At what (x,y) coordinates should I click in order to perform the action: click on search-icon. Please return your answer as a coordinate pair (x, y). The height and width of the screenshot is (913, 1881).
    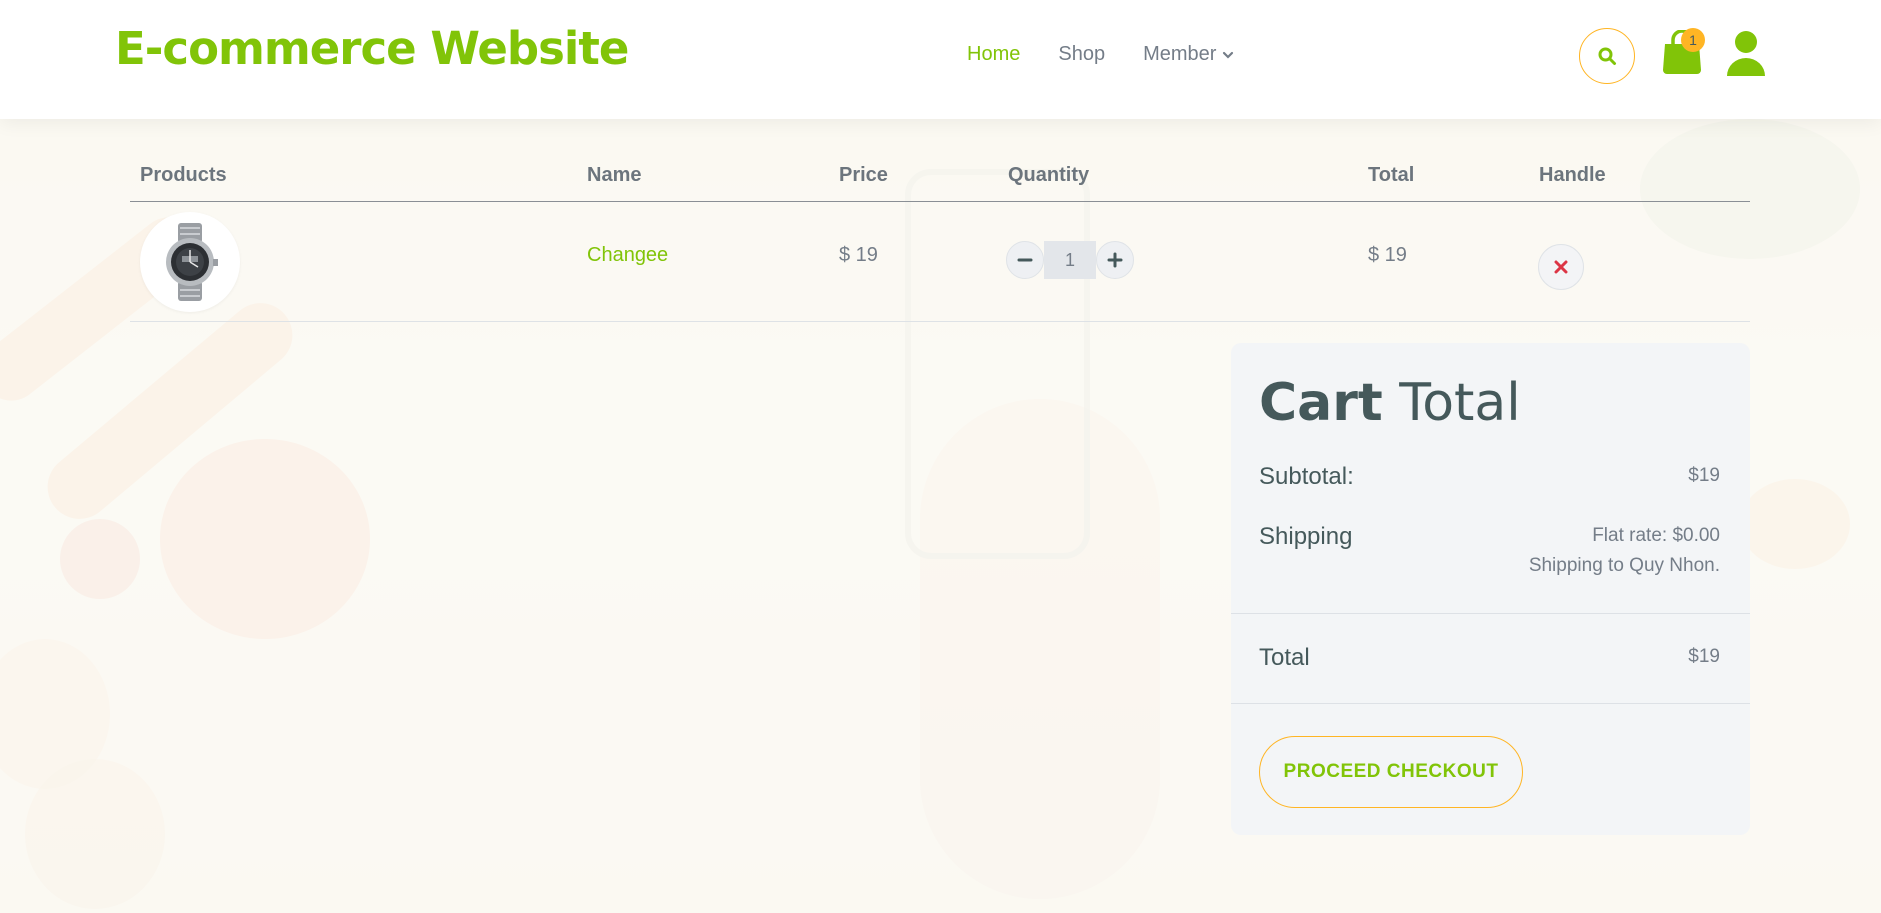
    Looking at the image, I should click on (1607, 56).